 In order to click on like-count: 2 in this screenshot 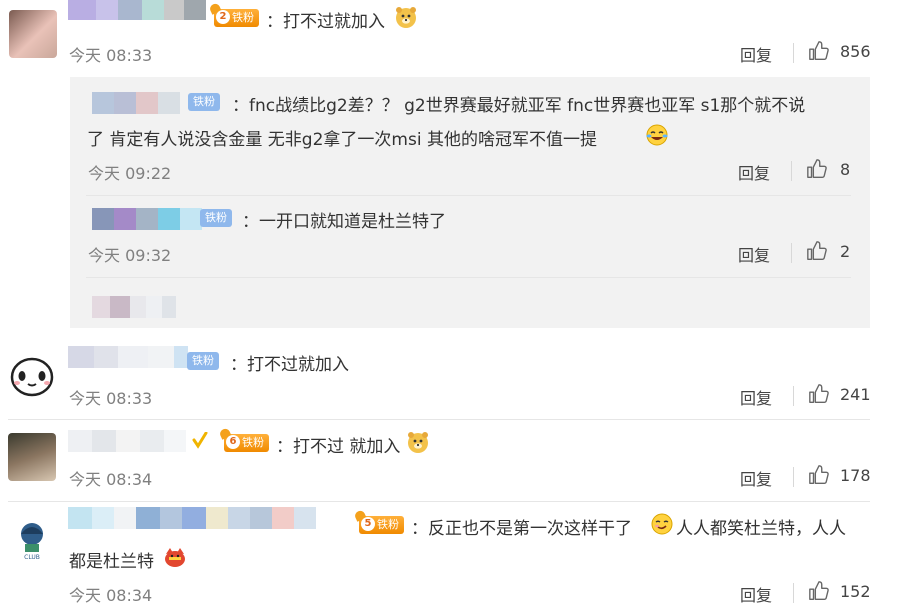, I will do `click(845, 251)`.